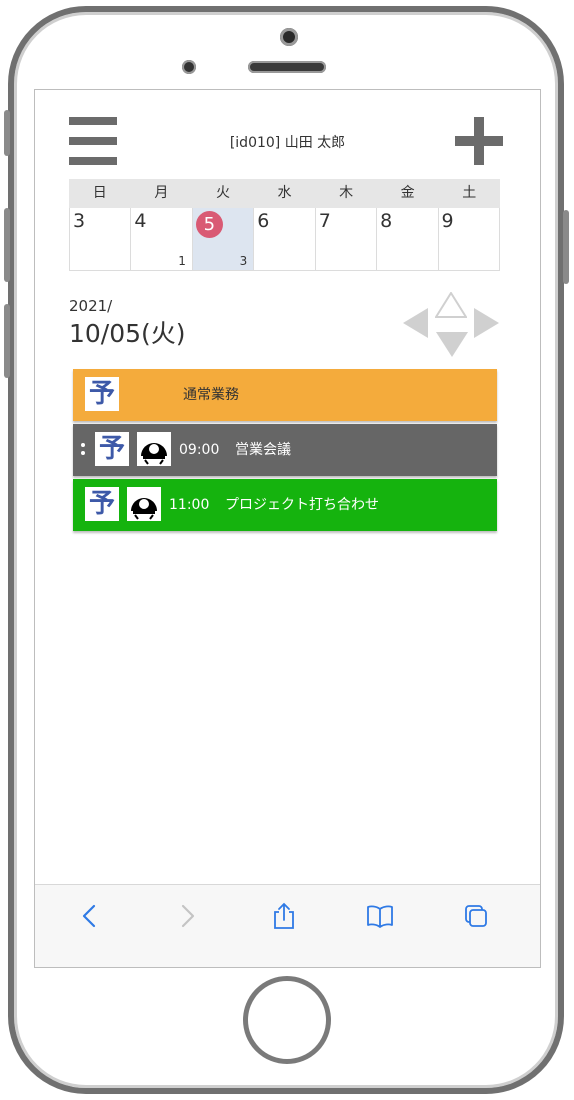 The width and height of the screenshot is (574, 1100). Describe the element at coordinates (302, 505) in the screenshot. I see `event-title: プロジェクト打ち合わせ` at that location.